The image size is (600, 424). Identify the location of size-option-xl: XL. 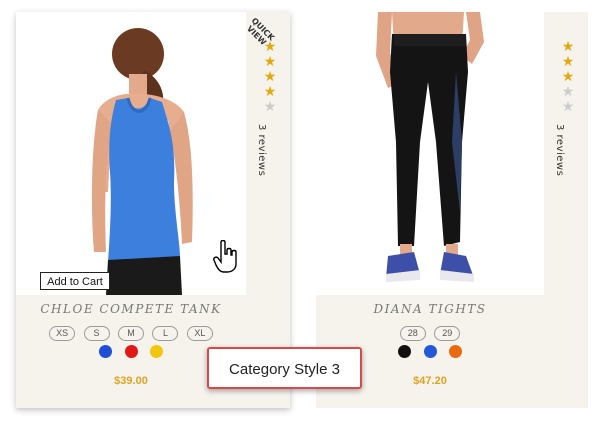
(199, 333).